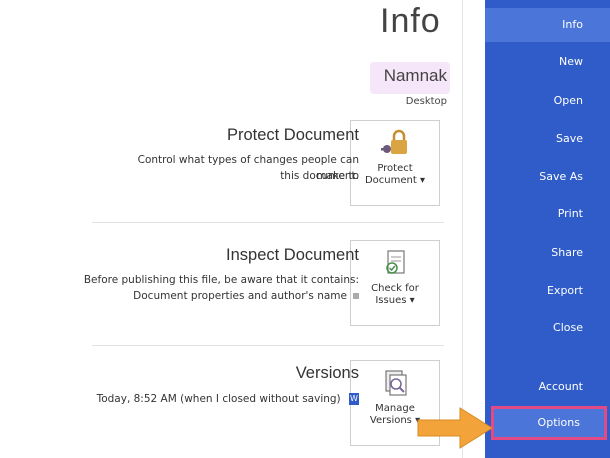 Image resolution: width=610 pixels, height=458 pixels. What do you see at coordinates (455, 428) in the screenshot?
I see `arrow-right-icon` at bounding box center [455, 428].